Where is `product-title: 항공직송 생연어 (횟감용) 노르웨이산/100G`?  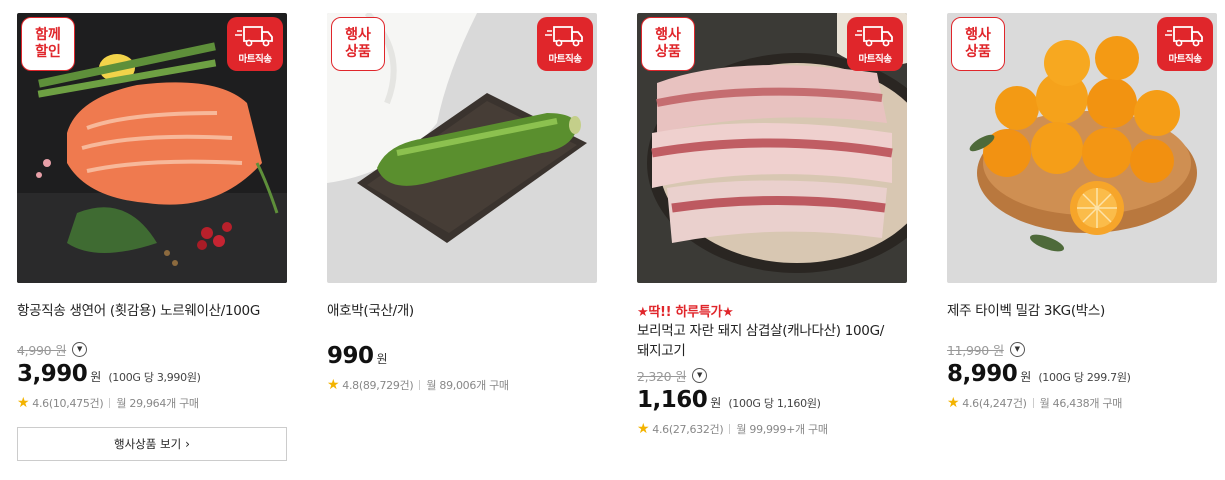
product-title: 항공직송 생연어 (횟감용) 노르웨이산/100G is located at coordinates (152, 311).